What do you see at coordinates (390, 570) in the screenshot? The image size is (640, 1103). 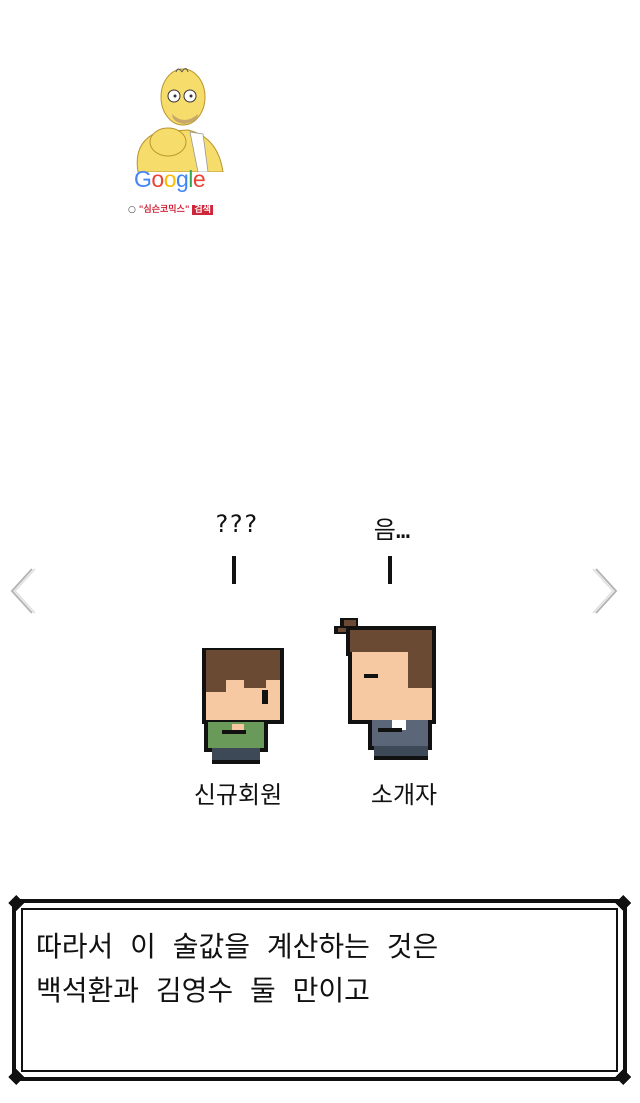 I see `right-speech-tick` at bounding box center [390, 570].